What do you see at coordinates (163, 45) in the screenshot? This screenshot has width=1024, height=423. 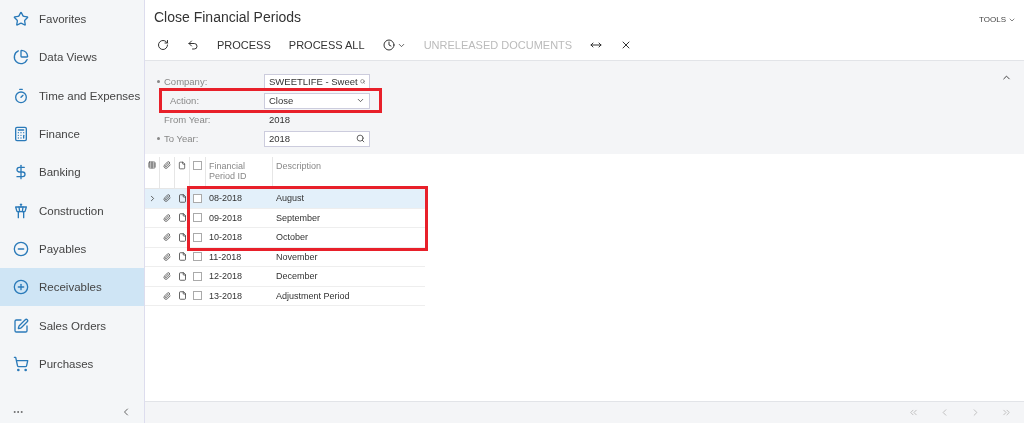 I see `refresh-icon` at bounding box center [163, 45].